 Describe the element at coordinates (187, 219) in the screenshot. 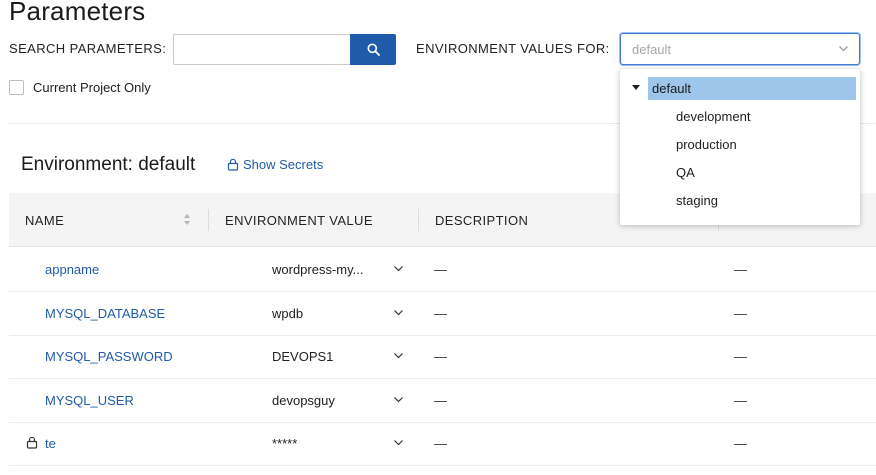

I see `sort-icon` at that location.